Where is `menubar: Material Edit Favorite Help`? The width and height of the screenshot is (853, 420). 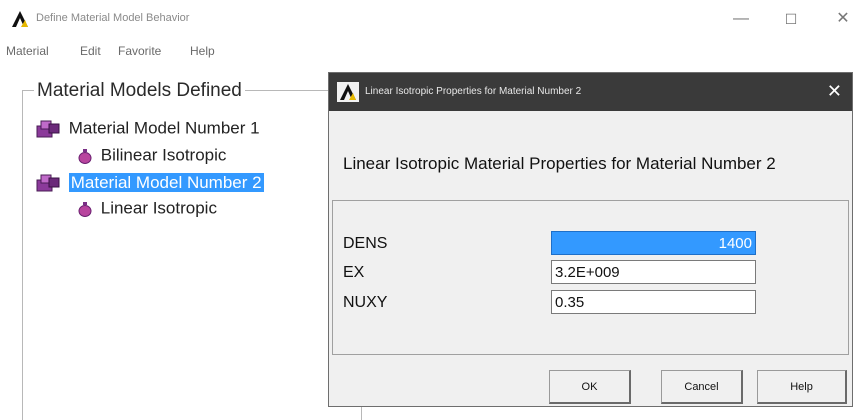 menubar: Material Edit Favorite Help is located at coordinates (426, 51).